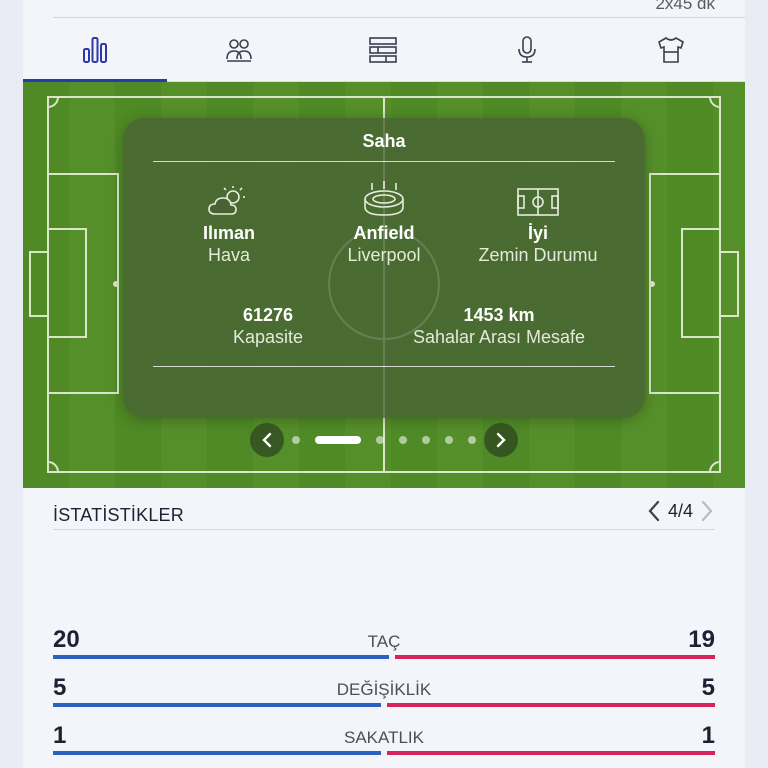 This screenshot has width=768, height=768. What do you see at coordinates (384, 141) in the screenshot?
I see `venue-title: Saha` at bounding box center [384, 141].